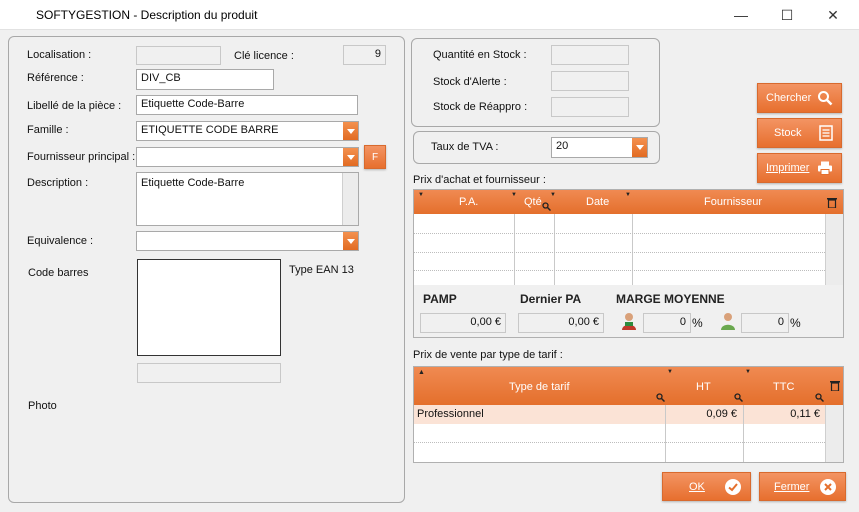 The height and width of the screenshot is (512, 859). What do you see at coordinates (247, 157) in the screenshot?
I see `fournisseur-select` at bounding box center [247, 157].